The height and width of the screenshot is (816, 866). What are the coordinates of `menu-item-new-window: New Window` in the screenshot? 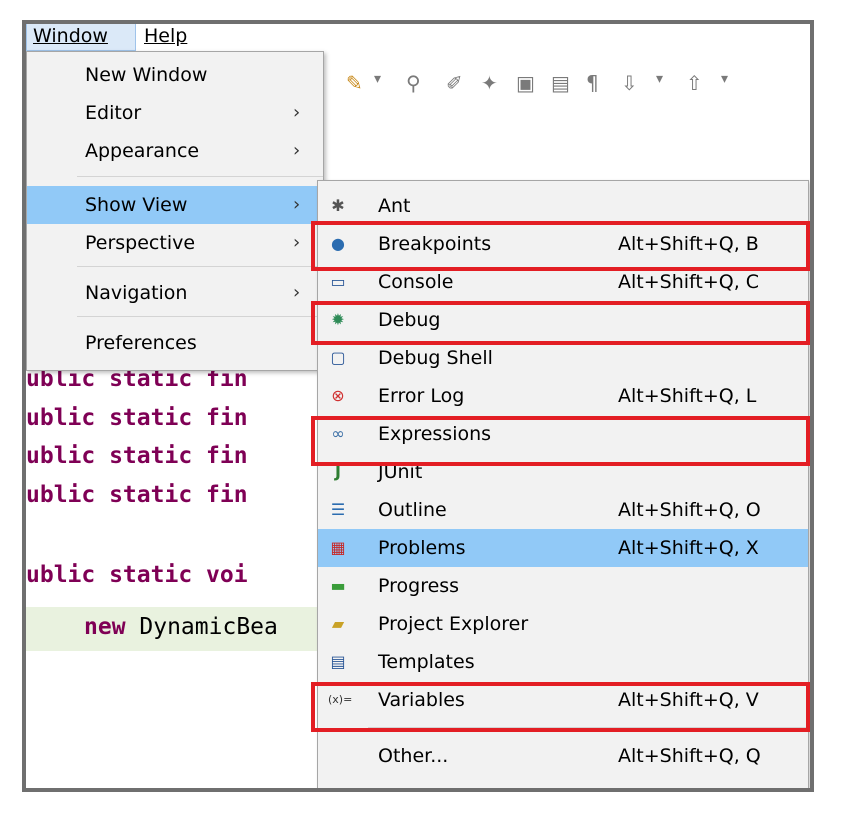 It's located at (175, 75).